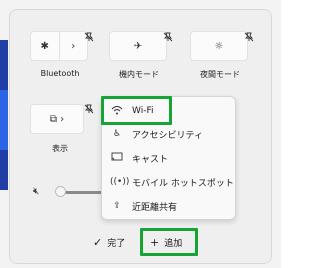  I want to click on brightness-icon: ☼, so click(219, 46).